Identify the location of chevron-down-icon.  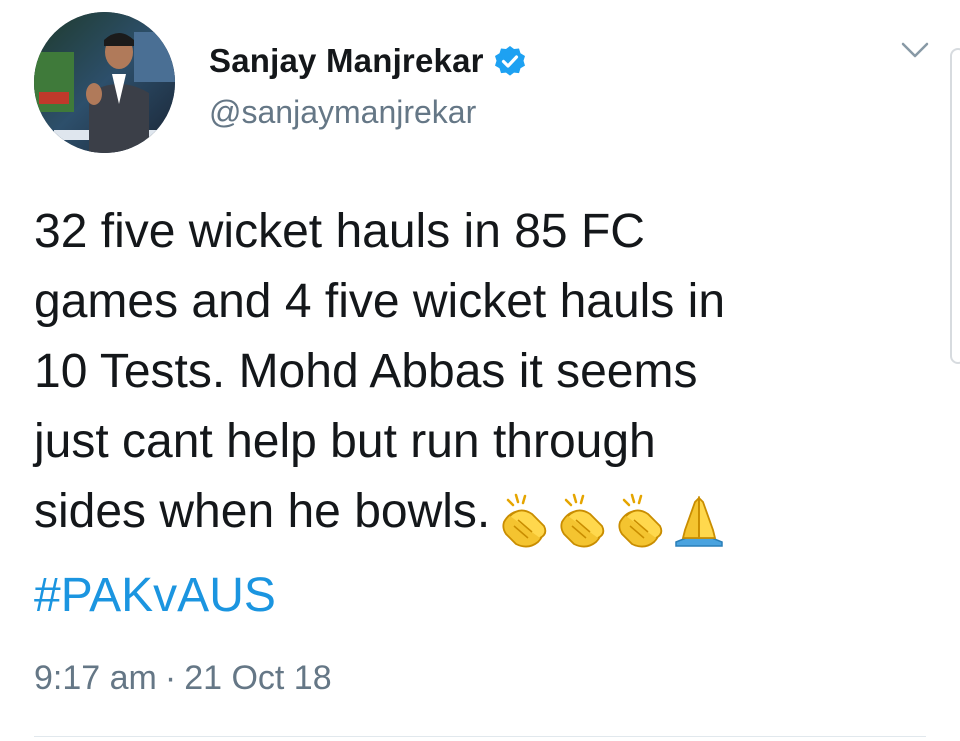
(915, 50).